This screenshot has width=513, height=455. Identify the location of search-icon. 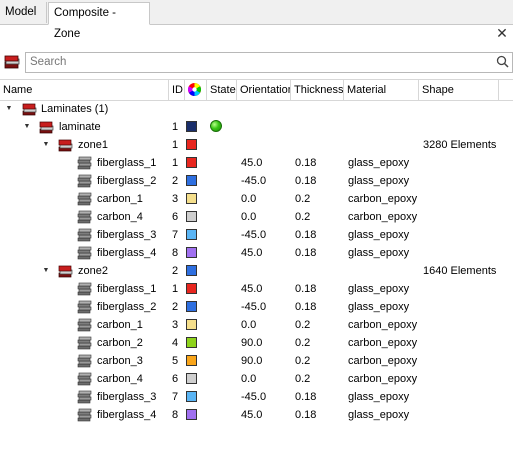
(502, 61).